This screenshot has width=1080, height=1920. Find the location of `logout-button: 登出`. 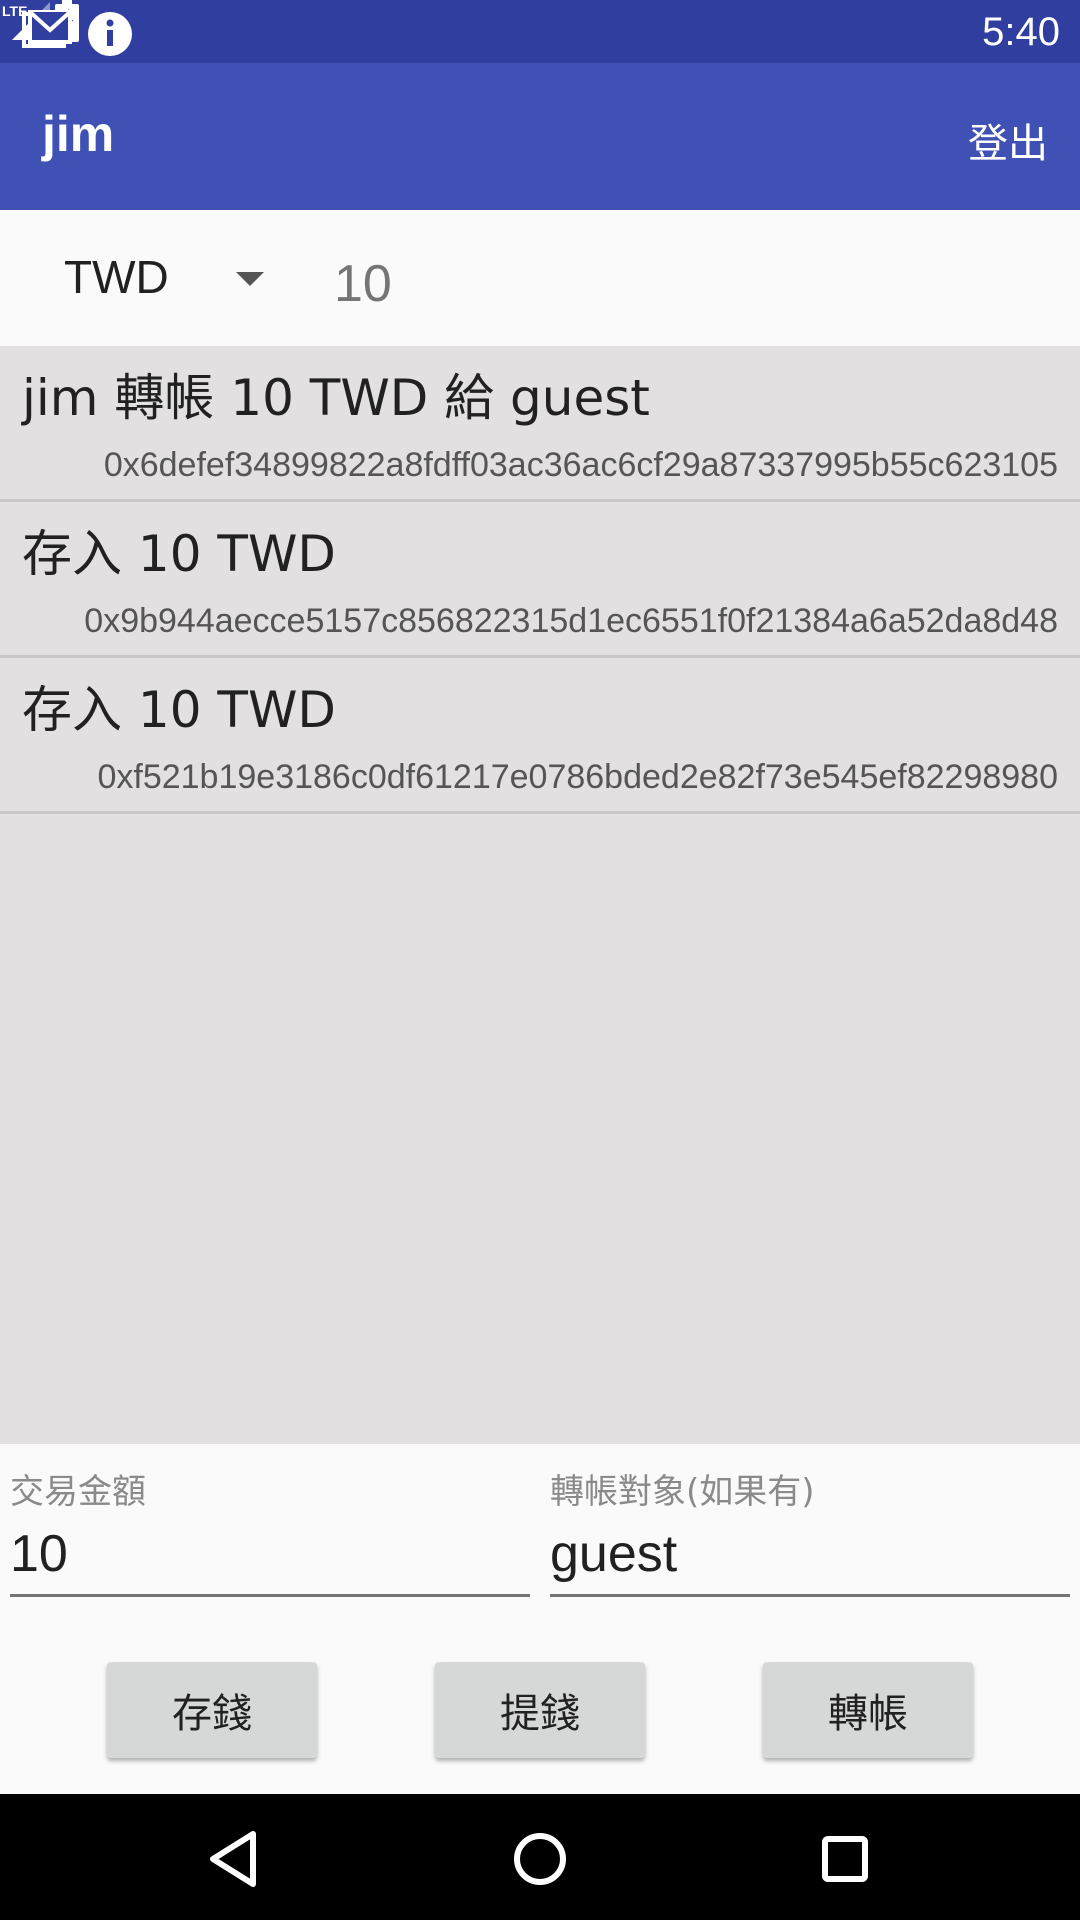

logout-button: 登出 is located at coordinates (1008, 140).